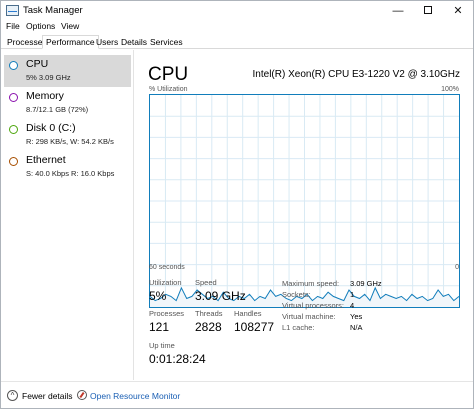 The width and height of the screenshot is (474, 409). What do you see at coordinates (70, 141) in the screenshot?
I see `sidebar-item-detail: R: 298 KB/s, W: 54.2 KB/s` at bounding box center [70, 141].